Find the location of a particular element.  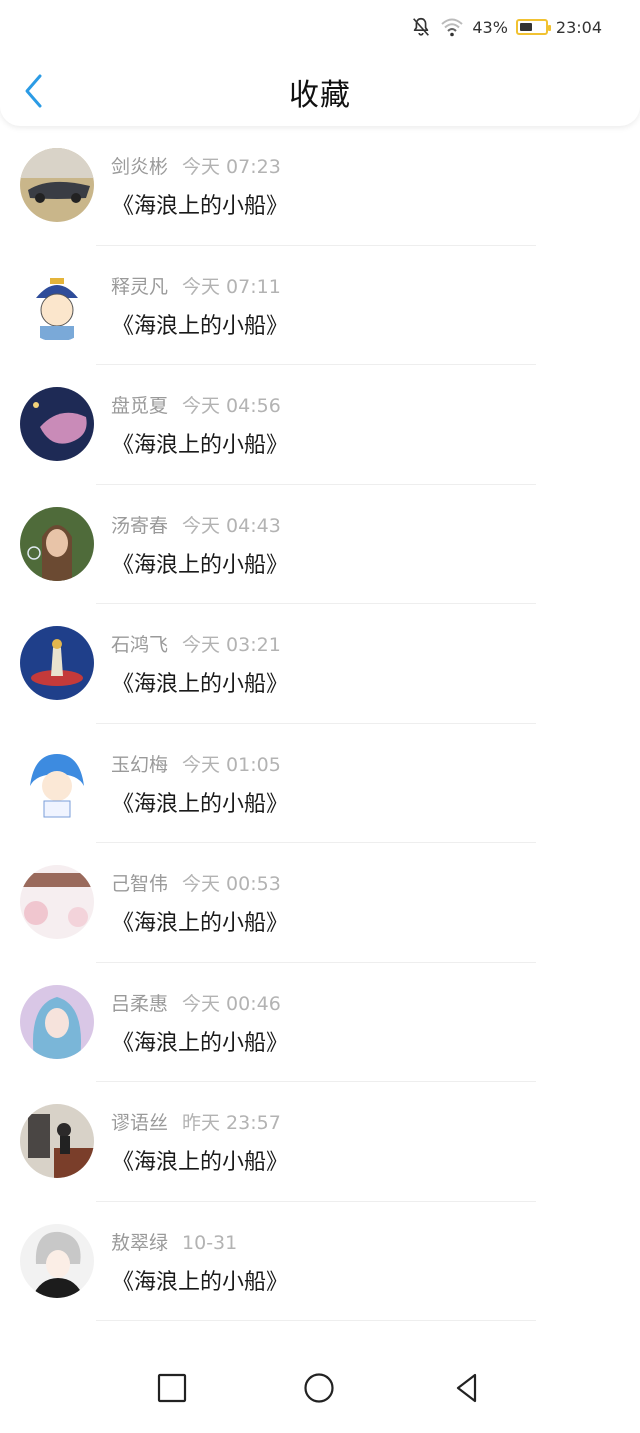

battery-percent: 43% is located at coordinates (490, 27).